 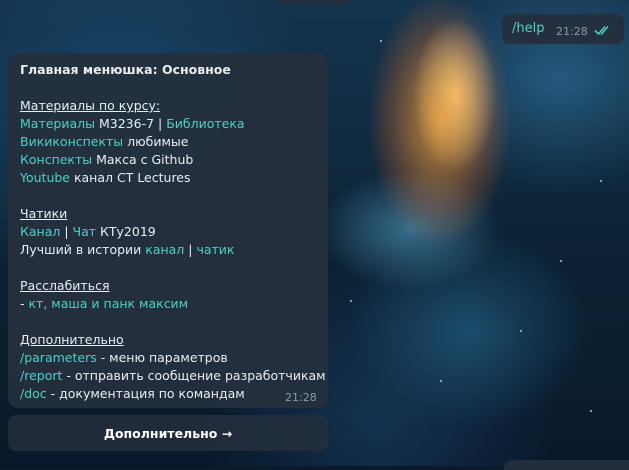 I want to click on command-parameters-line: /parameters - меню параметров, so click(x=124, y=358).